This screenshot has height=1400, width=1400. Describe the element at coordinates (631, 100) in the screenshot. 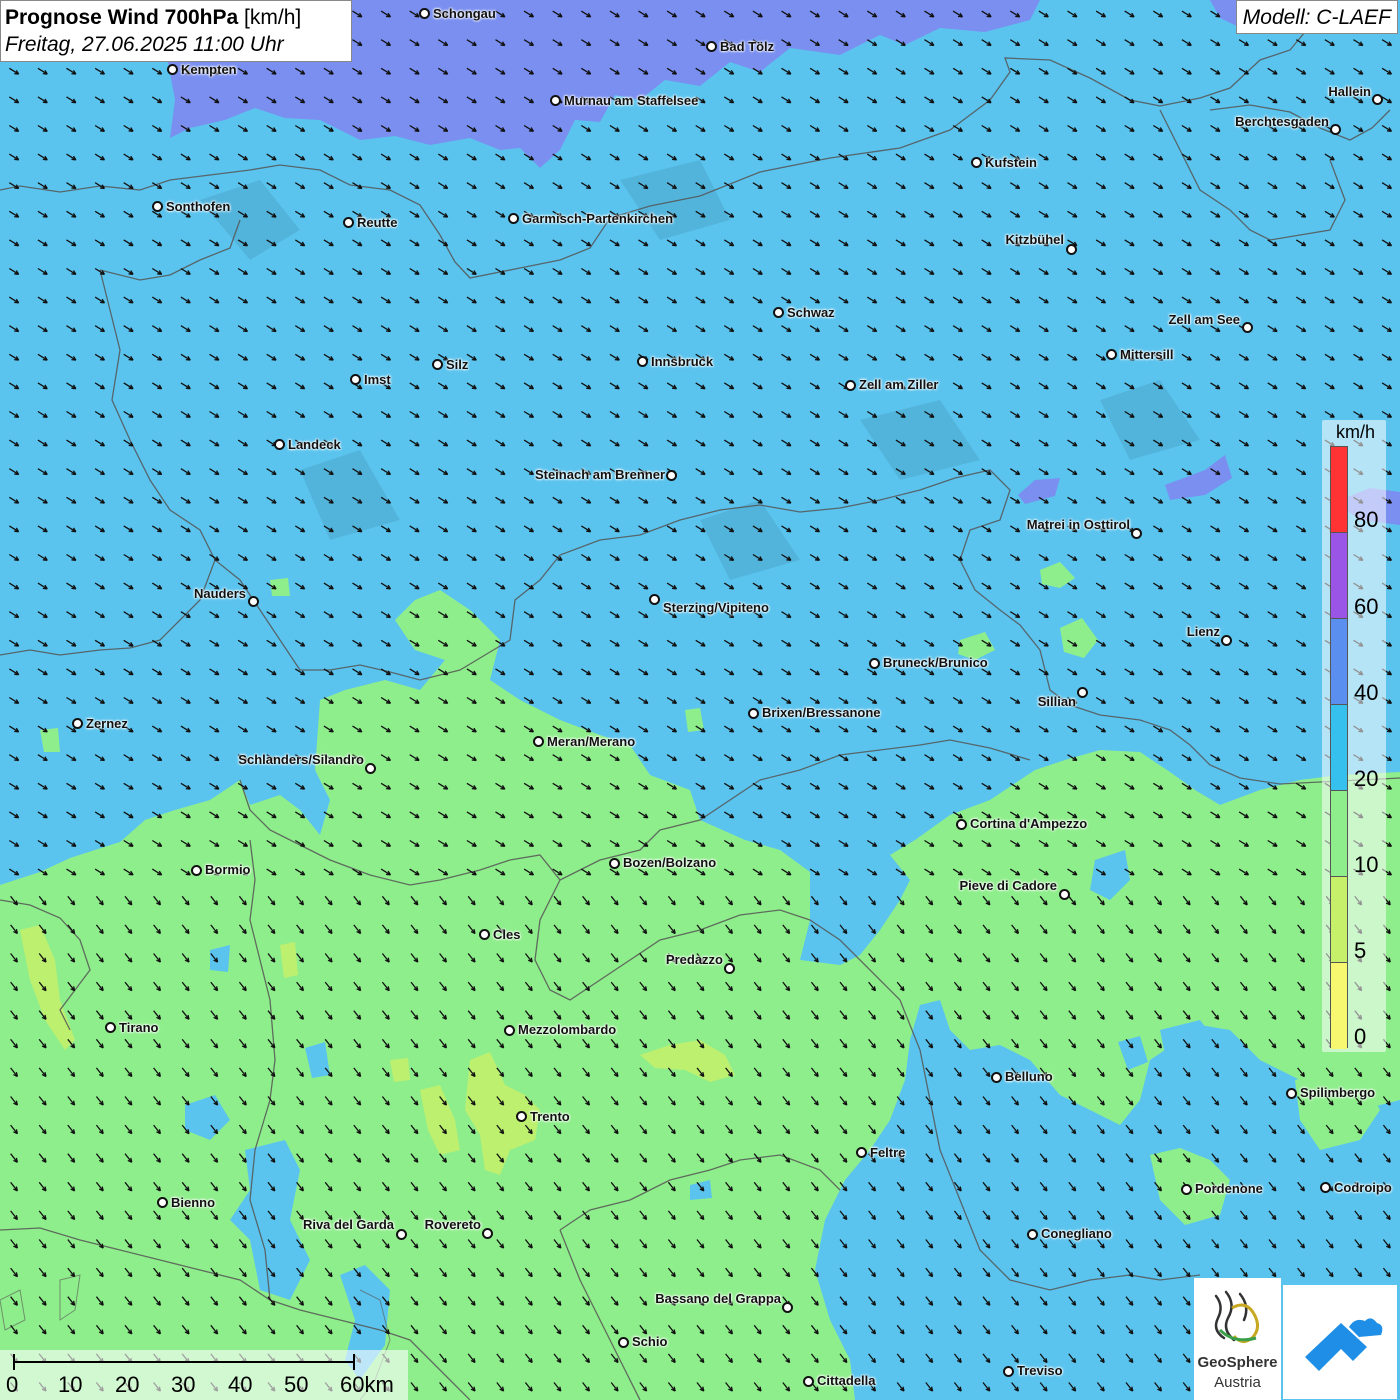

I see `city-label: Murnau am Staffelsee` at that location.